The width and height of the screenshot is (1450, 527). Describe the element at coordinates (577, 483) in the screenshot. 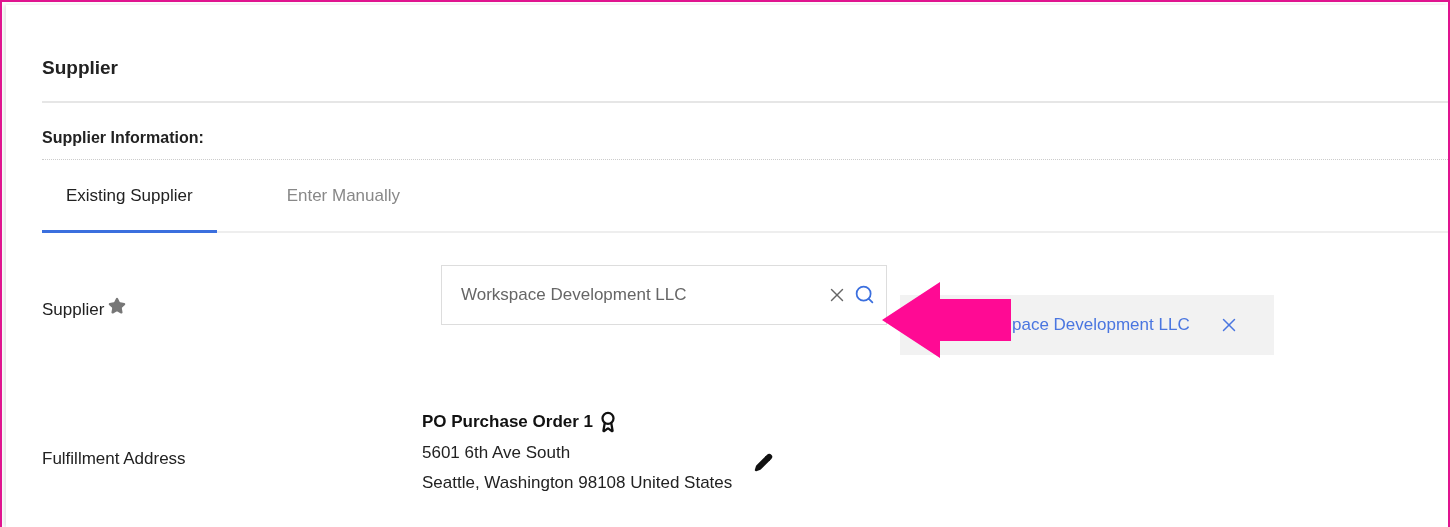

I see `address-line: Seattle, Washington 98108 United States` at that location.